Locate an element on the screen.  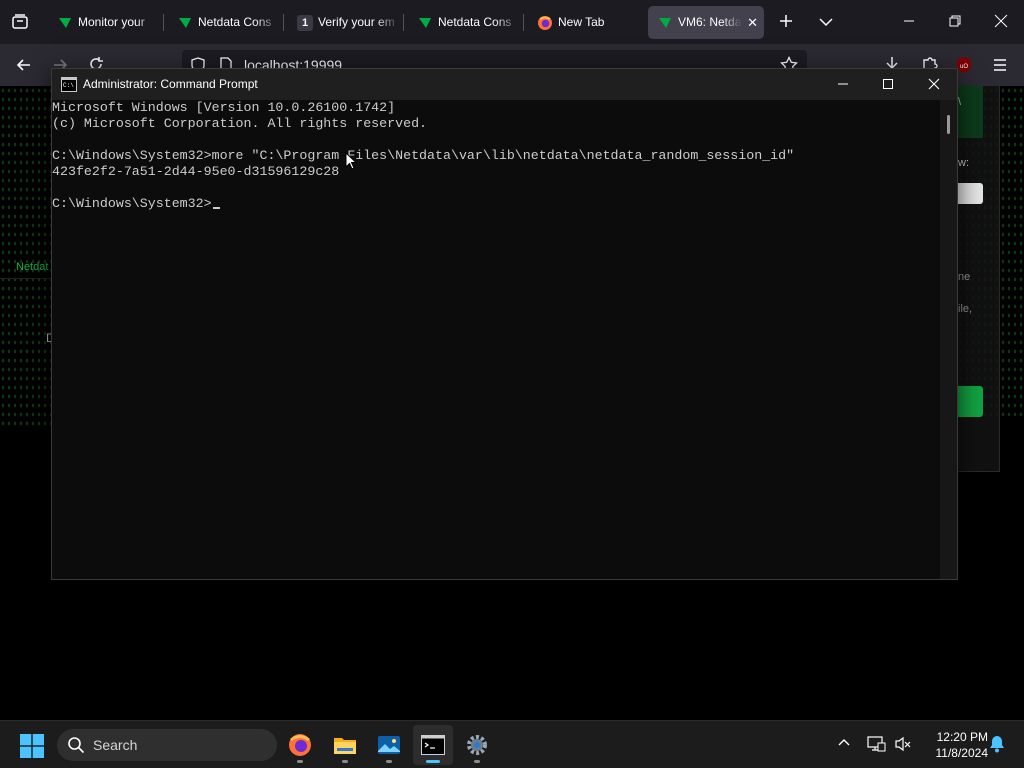
card-input is located at coordinates (970, 193).